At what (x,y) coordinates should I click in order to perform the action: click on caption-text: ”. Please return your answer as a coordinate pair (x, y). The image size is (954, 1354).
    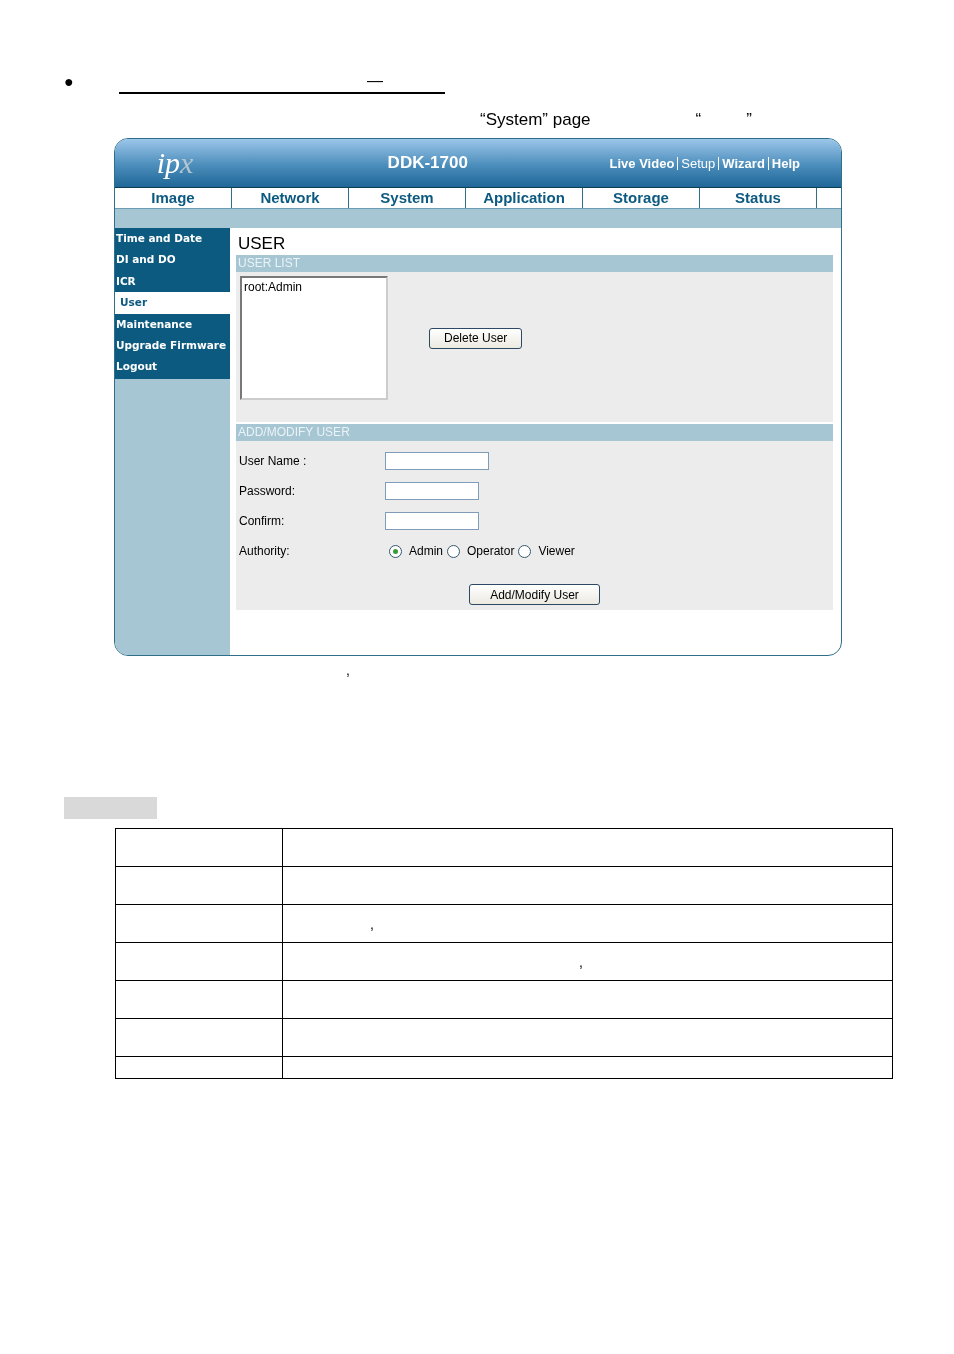
    Looking at the image, I should click on (749, 120).